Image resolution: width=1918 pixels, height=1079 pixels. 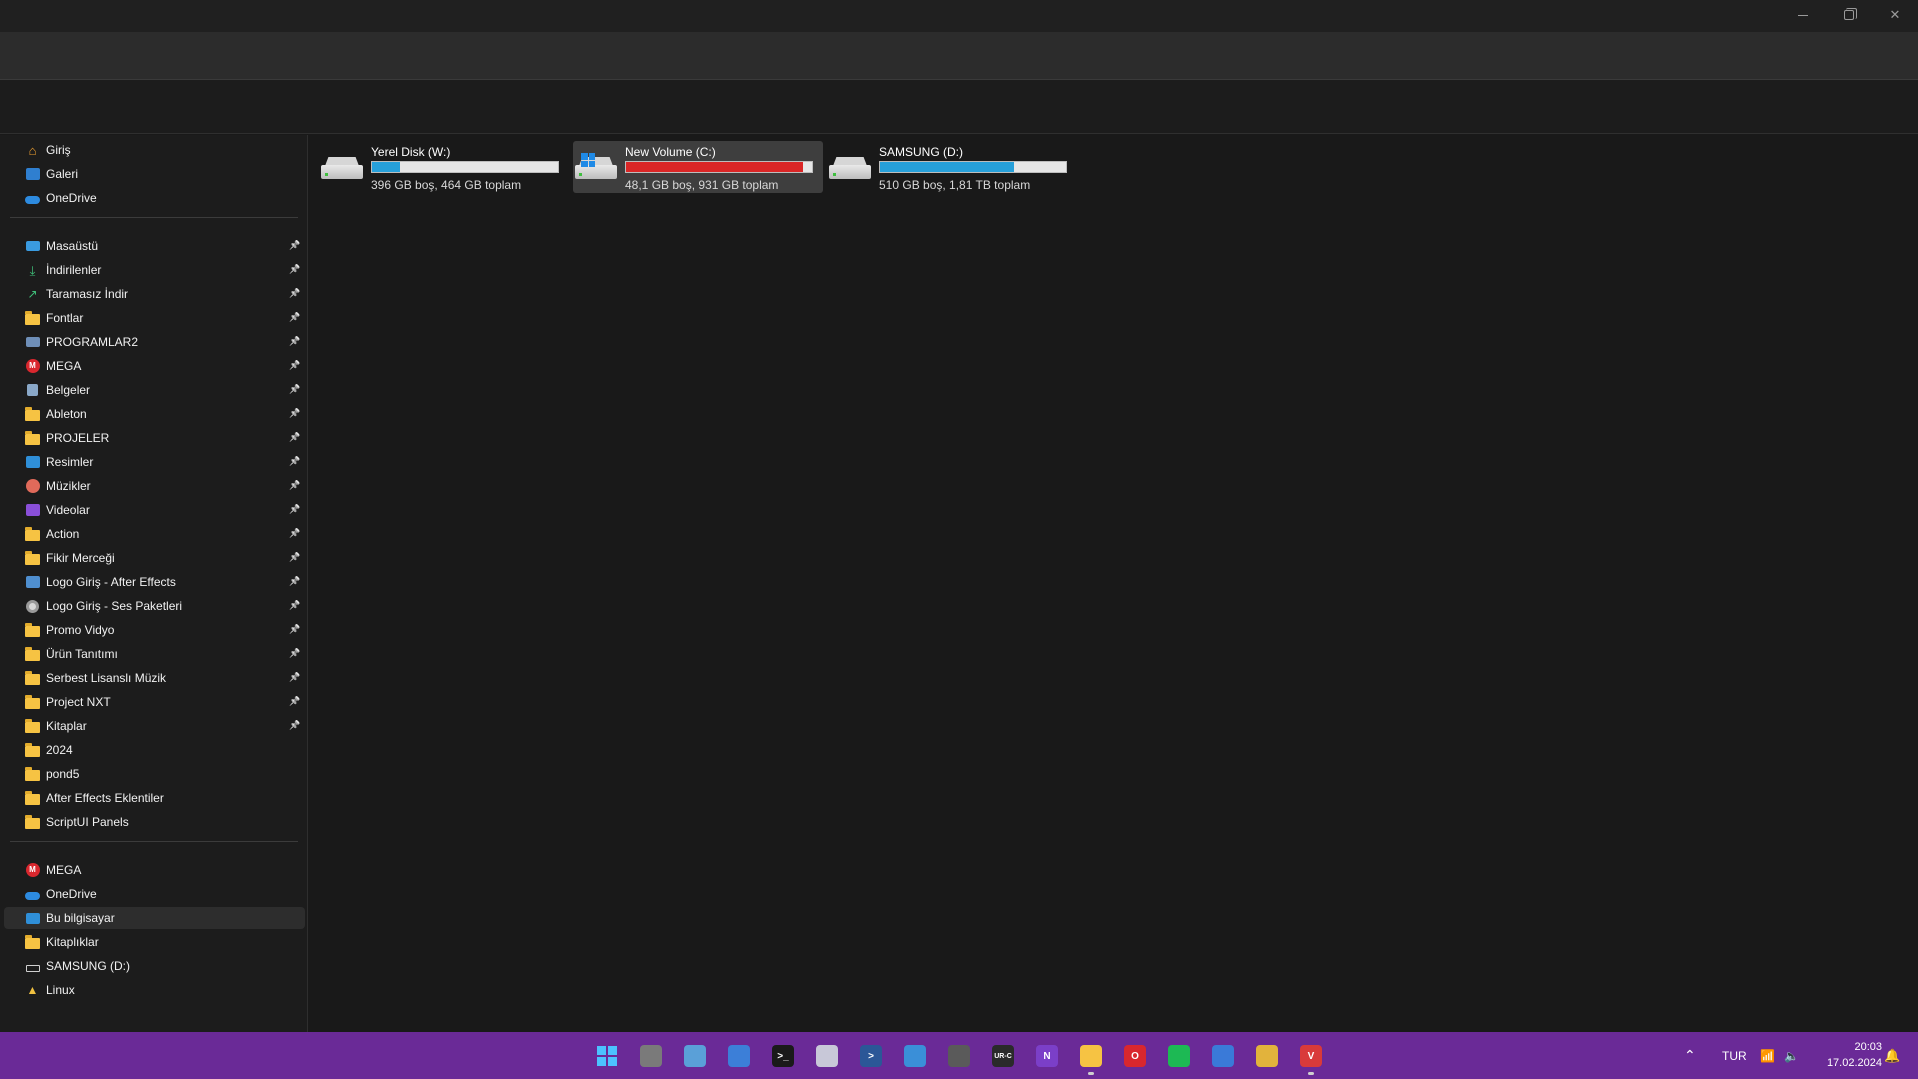 I want to click on drive-name: SAMSUNG (D:), so click(x=921, y=152).